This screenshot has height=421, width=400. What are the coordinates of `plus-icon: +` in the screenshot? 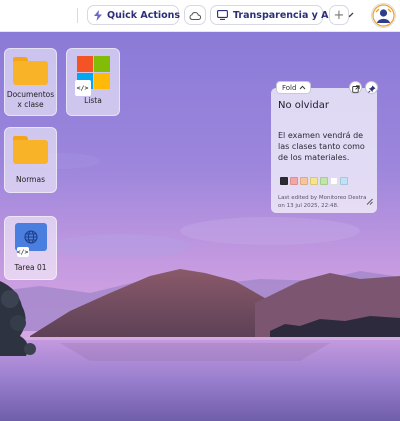 It's located at (339, 15).